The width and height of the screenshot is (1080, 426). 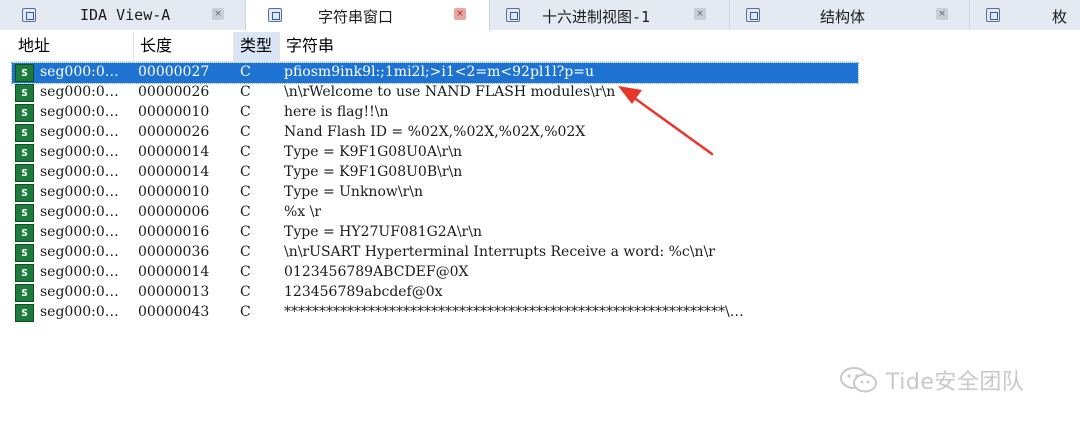 What do you see at coordinates (174, 232) in the screenshot?
I see `cell-length: 00000016` at bounding box center [174, 232].